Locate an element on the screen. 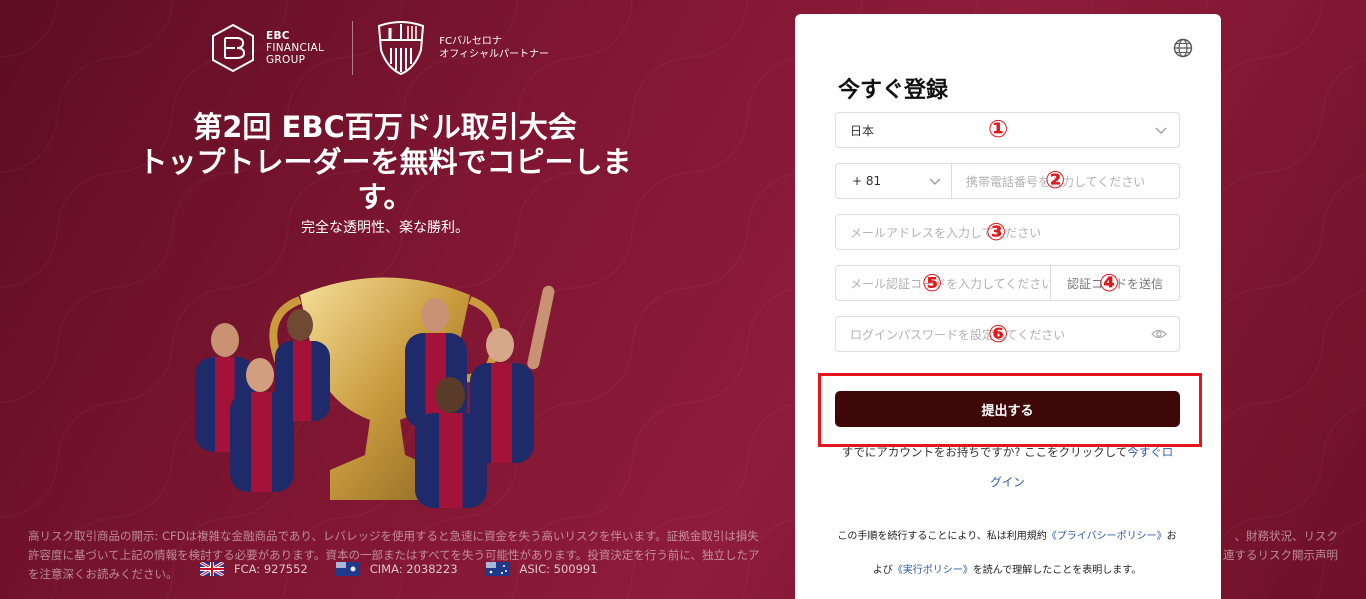 This screenshot has width=1366, height=599. annotation-marker-4: ④ is located at coordinates (1109, 283).